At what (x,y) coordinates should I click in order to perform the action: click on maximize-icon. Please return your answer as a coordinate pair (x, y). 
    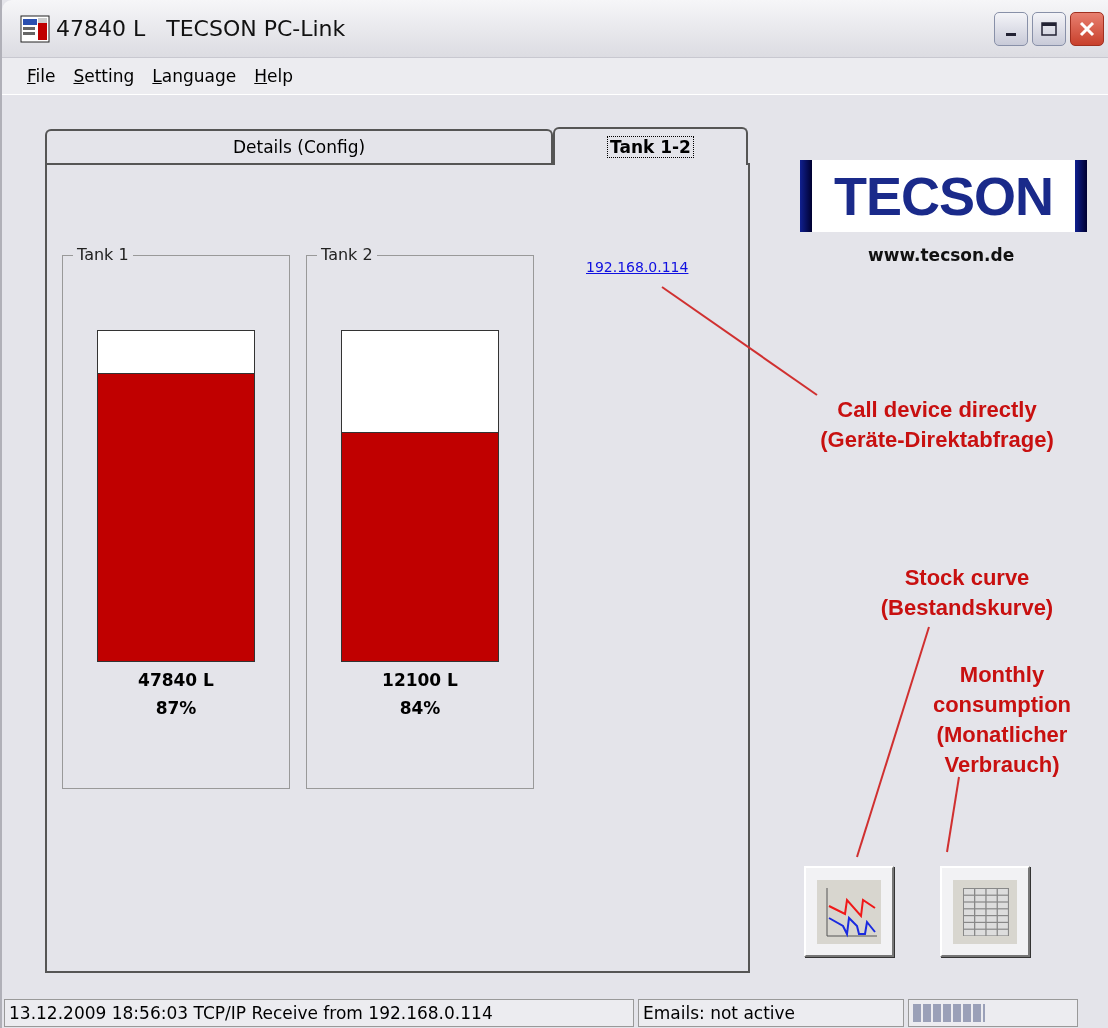
    Looking at the image, I should click on (1049, 28).